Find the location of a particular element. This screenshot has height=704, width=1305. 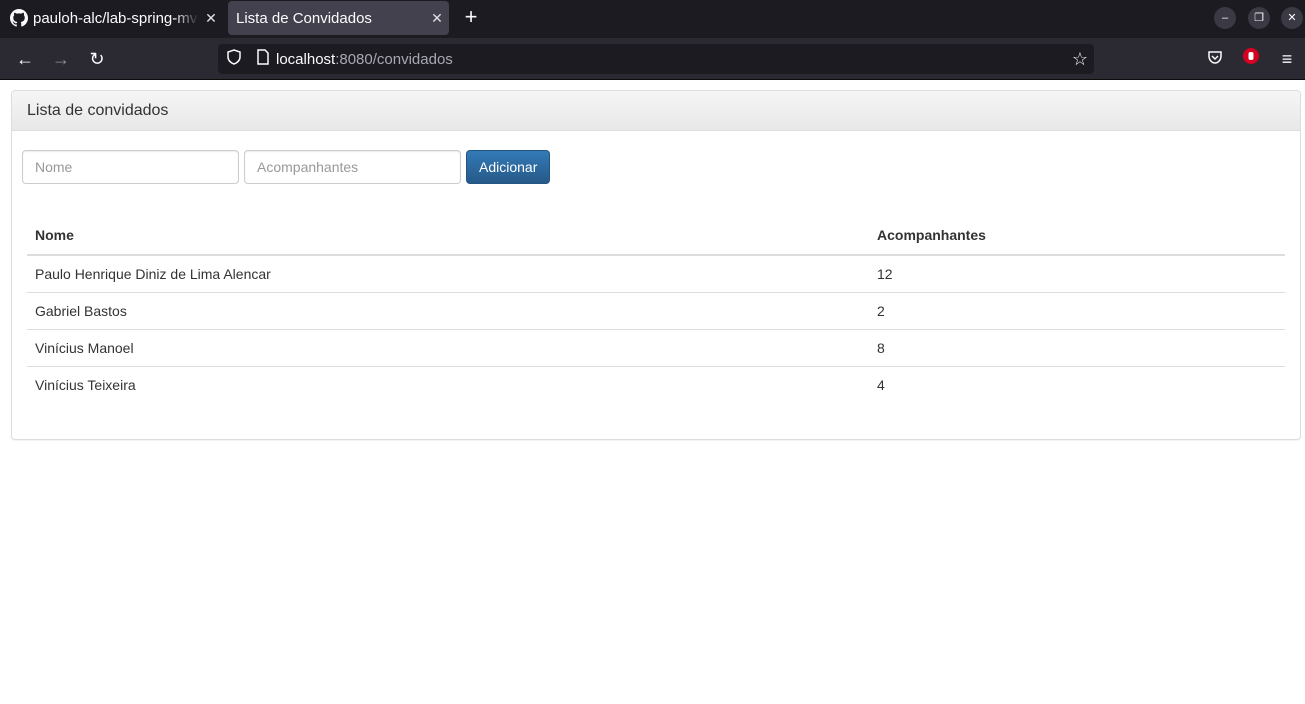

tab-lista-convidados: Lista de Convidados ✕ is located at coordinates (338, 18).